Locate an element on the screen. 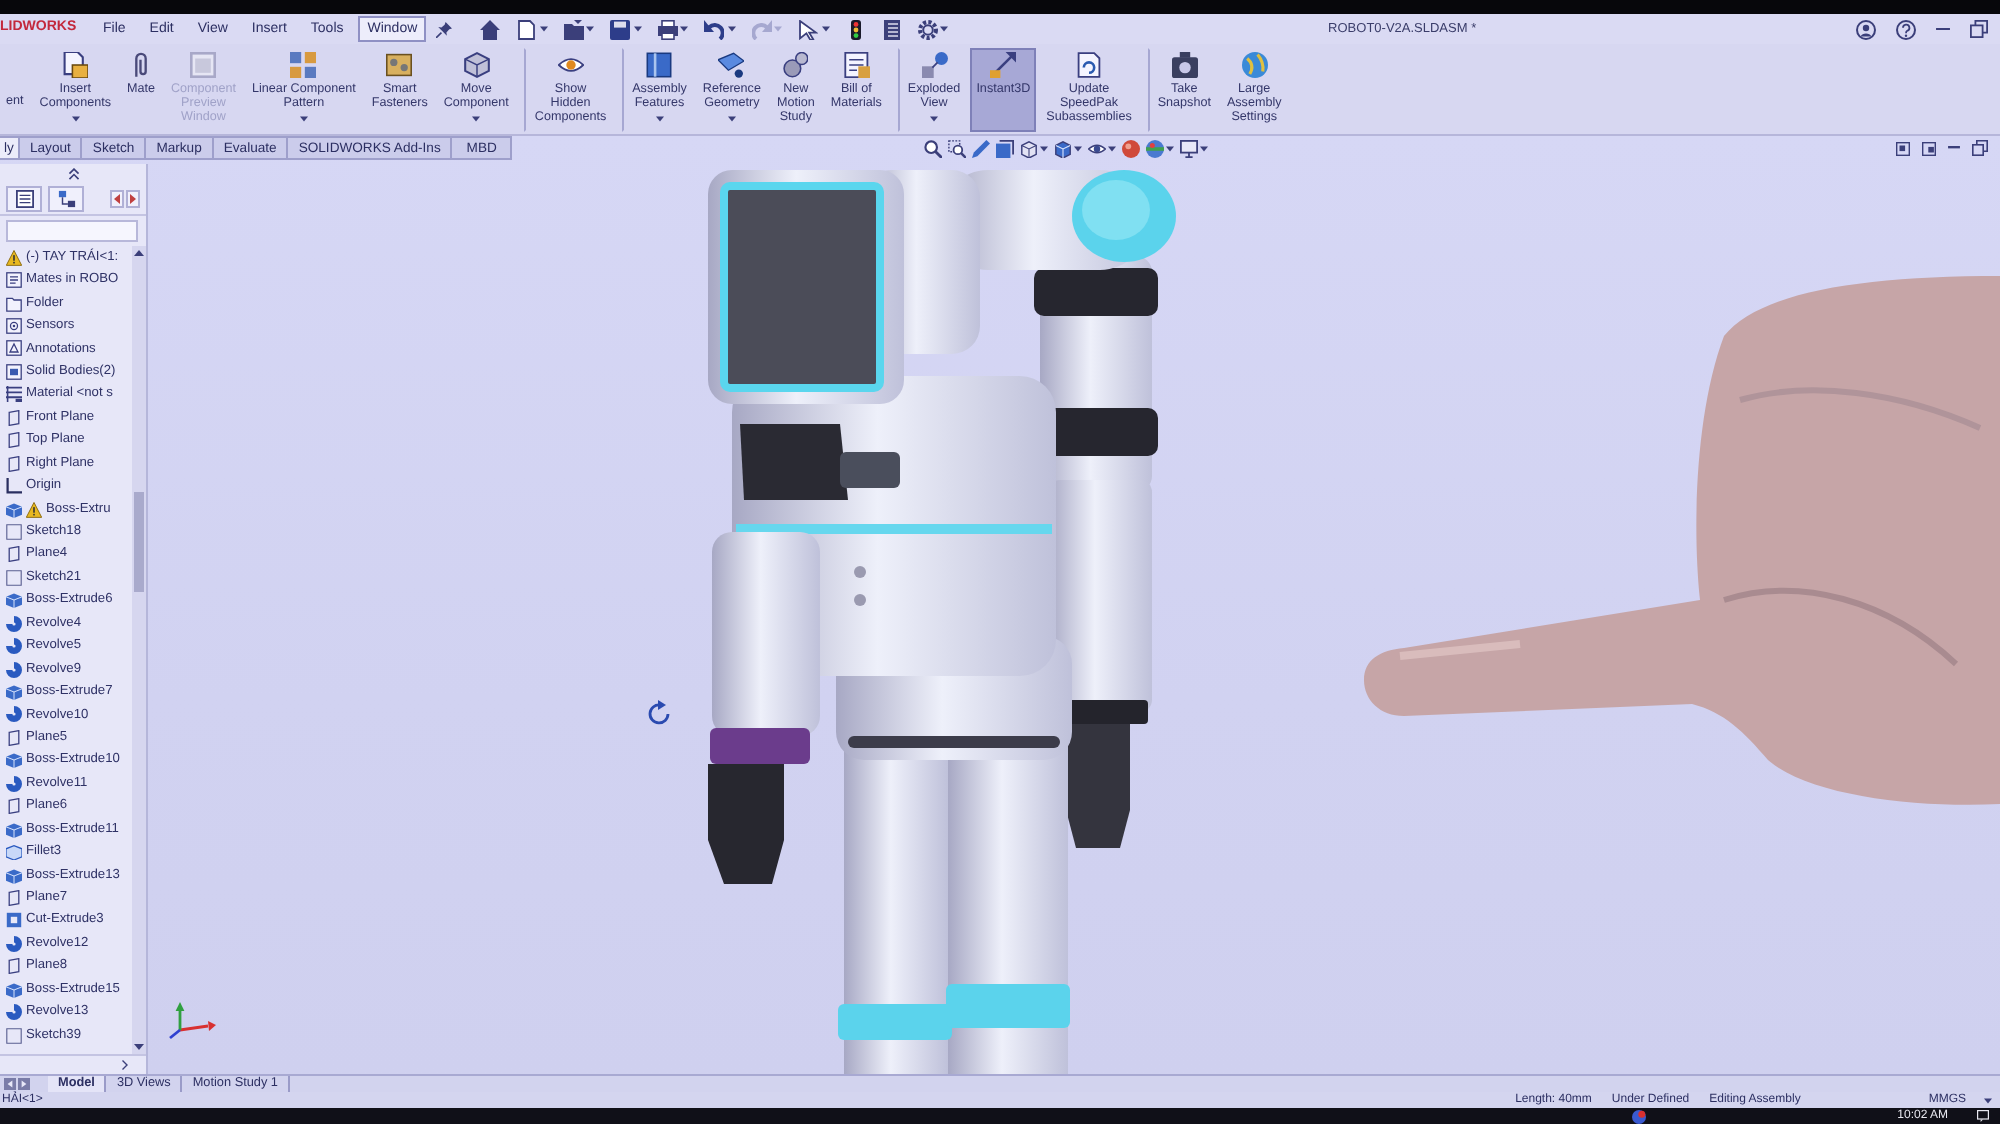  window-icon is located at coordinates (203, 65).